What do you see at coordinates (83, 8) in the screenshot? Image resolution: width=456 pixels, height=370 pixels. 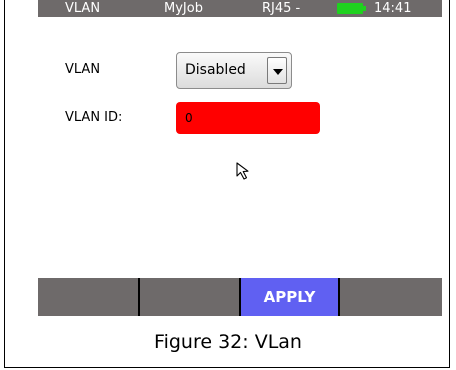 I see `status-title: VLAN` at bounding box center [83, 8].